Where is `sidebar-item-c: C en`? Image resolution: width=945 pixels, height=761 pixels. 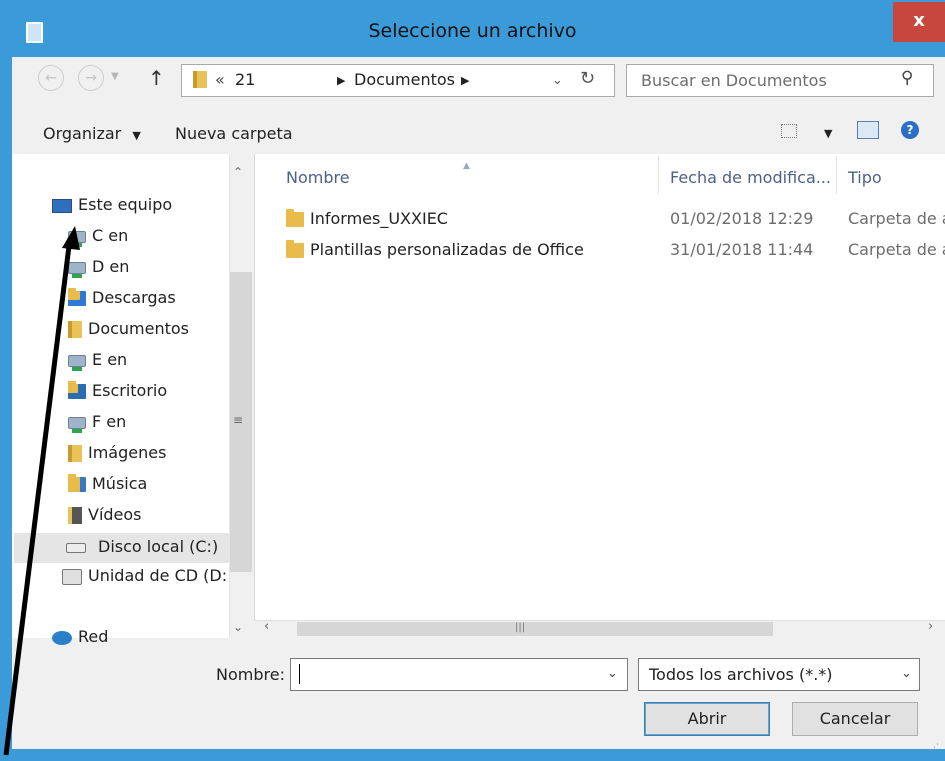 sidebar-item-c: C en is located at coordinates (98, 236).